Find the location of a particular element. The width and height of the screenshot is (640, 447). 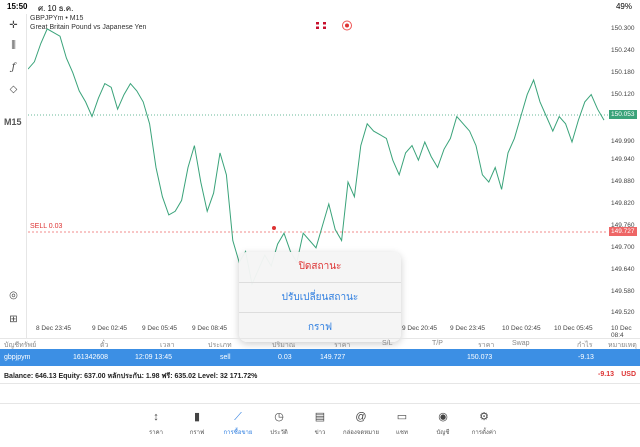

time-tick: 9 Dec 23:45 is located at coordinates (468, 328).